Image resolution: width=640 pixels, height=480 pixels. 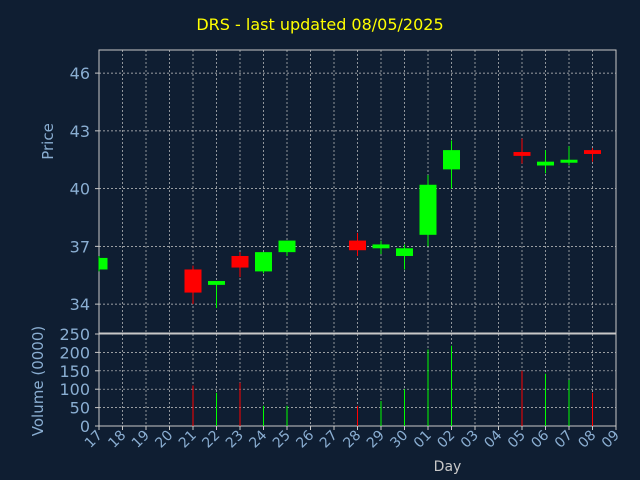 What do you see at coordinates (74, 389) in the screenshot?
I see `volume-tick-label: 100` at bounding box center [74, 389].